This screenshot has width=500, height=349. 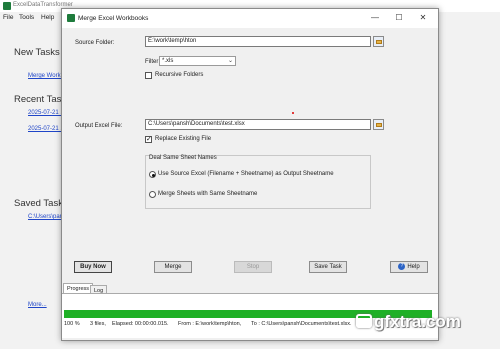 What do you see at coordinates (402, 266) in the screenshot?
I see `help-icon: ?` at bounding box center [402, 266].